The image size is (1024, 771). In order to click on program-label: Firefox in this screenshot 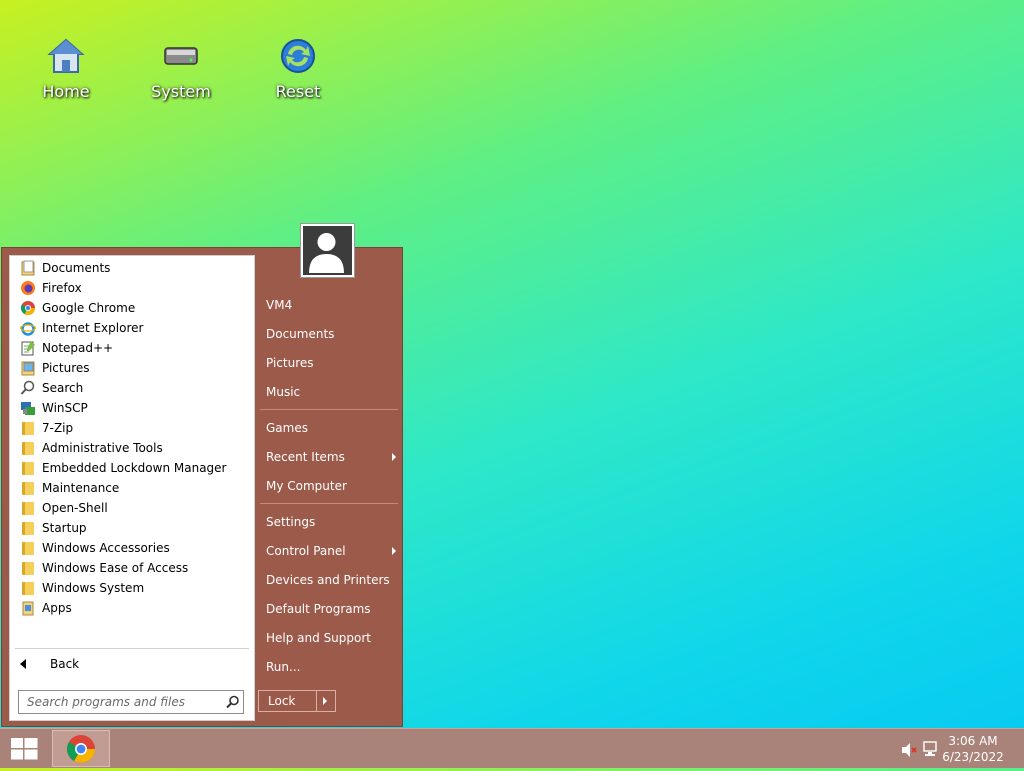, I will do `click(62, 288)`.